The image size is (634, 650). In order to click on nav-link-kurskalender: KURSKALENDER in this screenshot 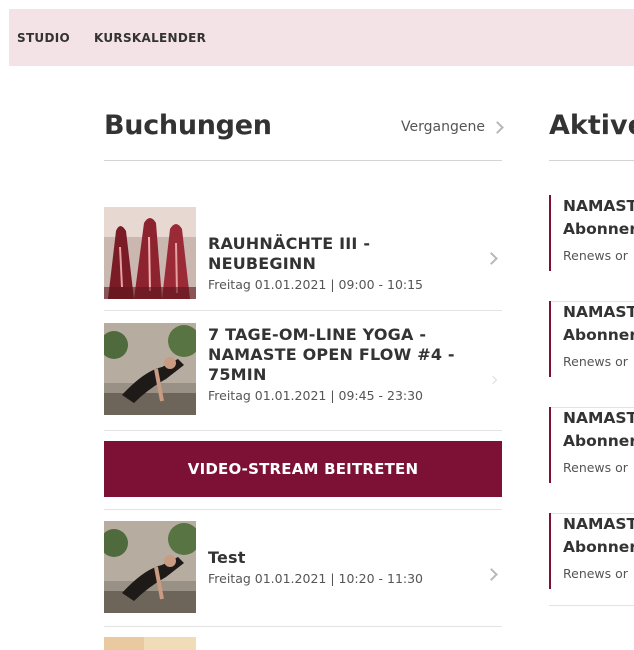, I will do `click(150, 38)`.